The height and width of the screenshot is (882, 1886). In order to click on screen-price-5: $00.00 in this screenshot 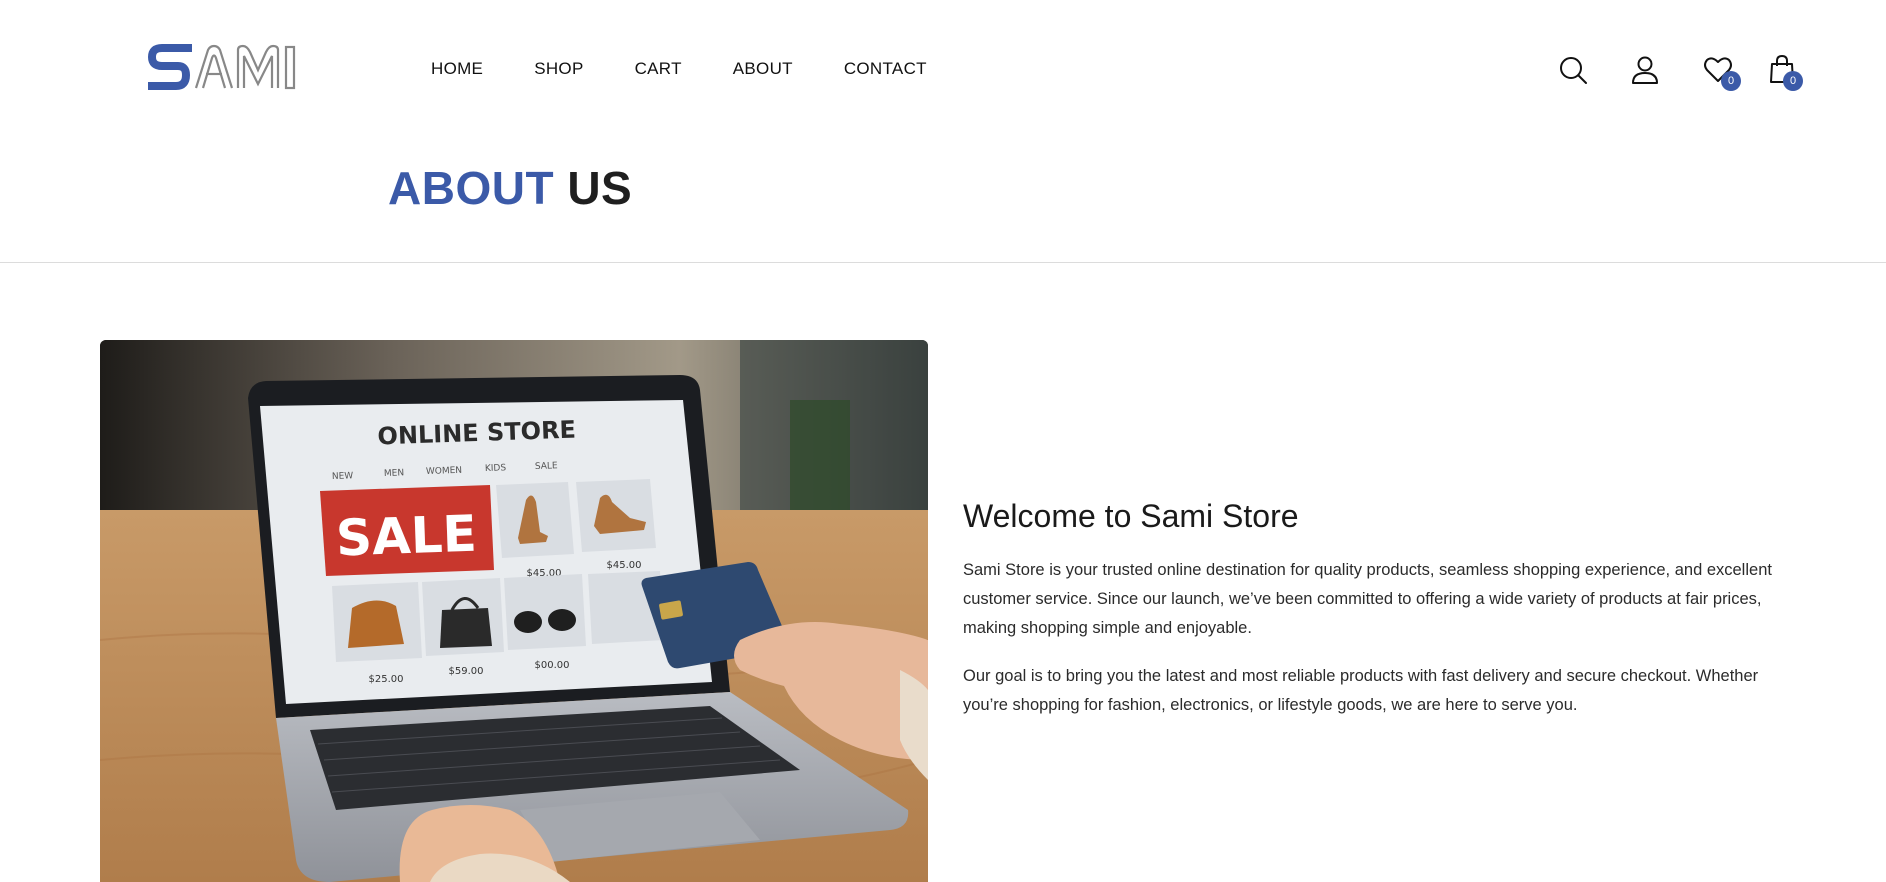, I will do `click(552, 665)`.